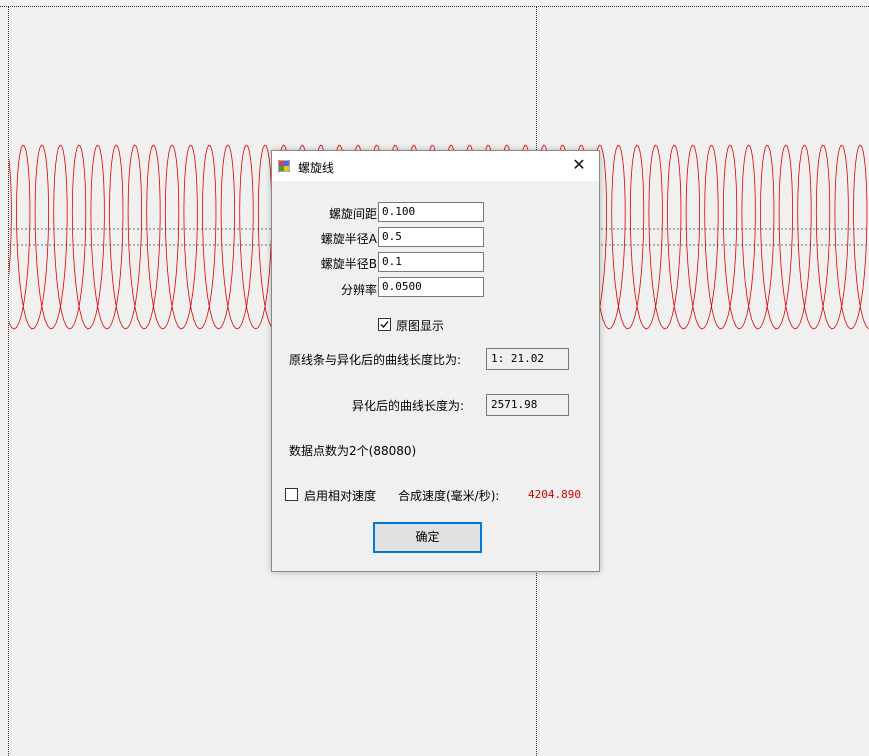  Describe the element at coordinates (284, 166) in the screenshot. I see `app-window-icon` at that location.